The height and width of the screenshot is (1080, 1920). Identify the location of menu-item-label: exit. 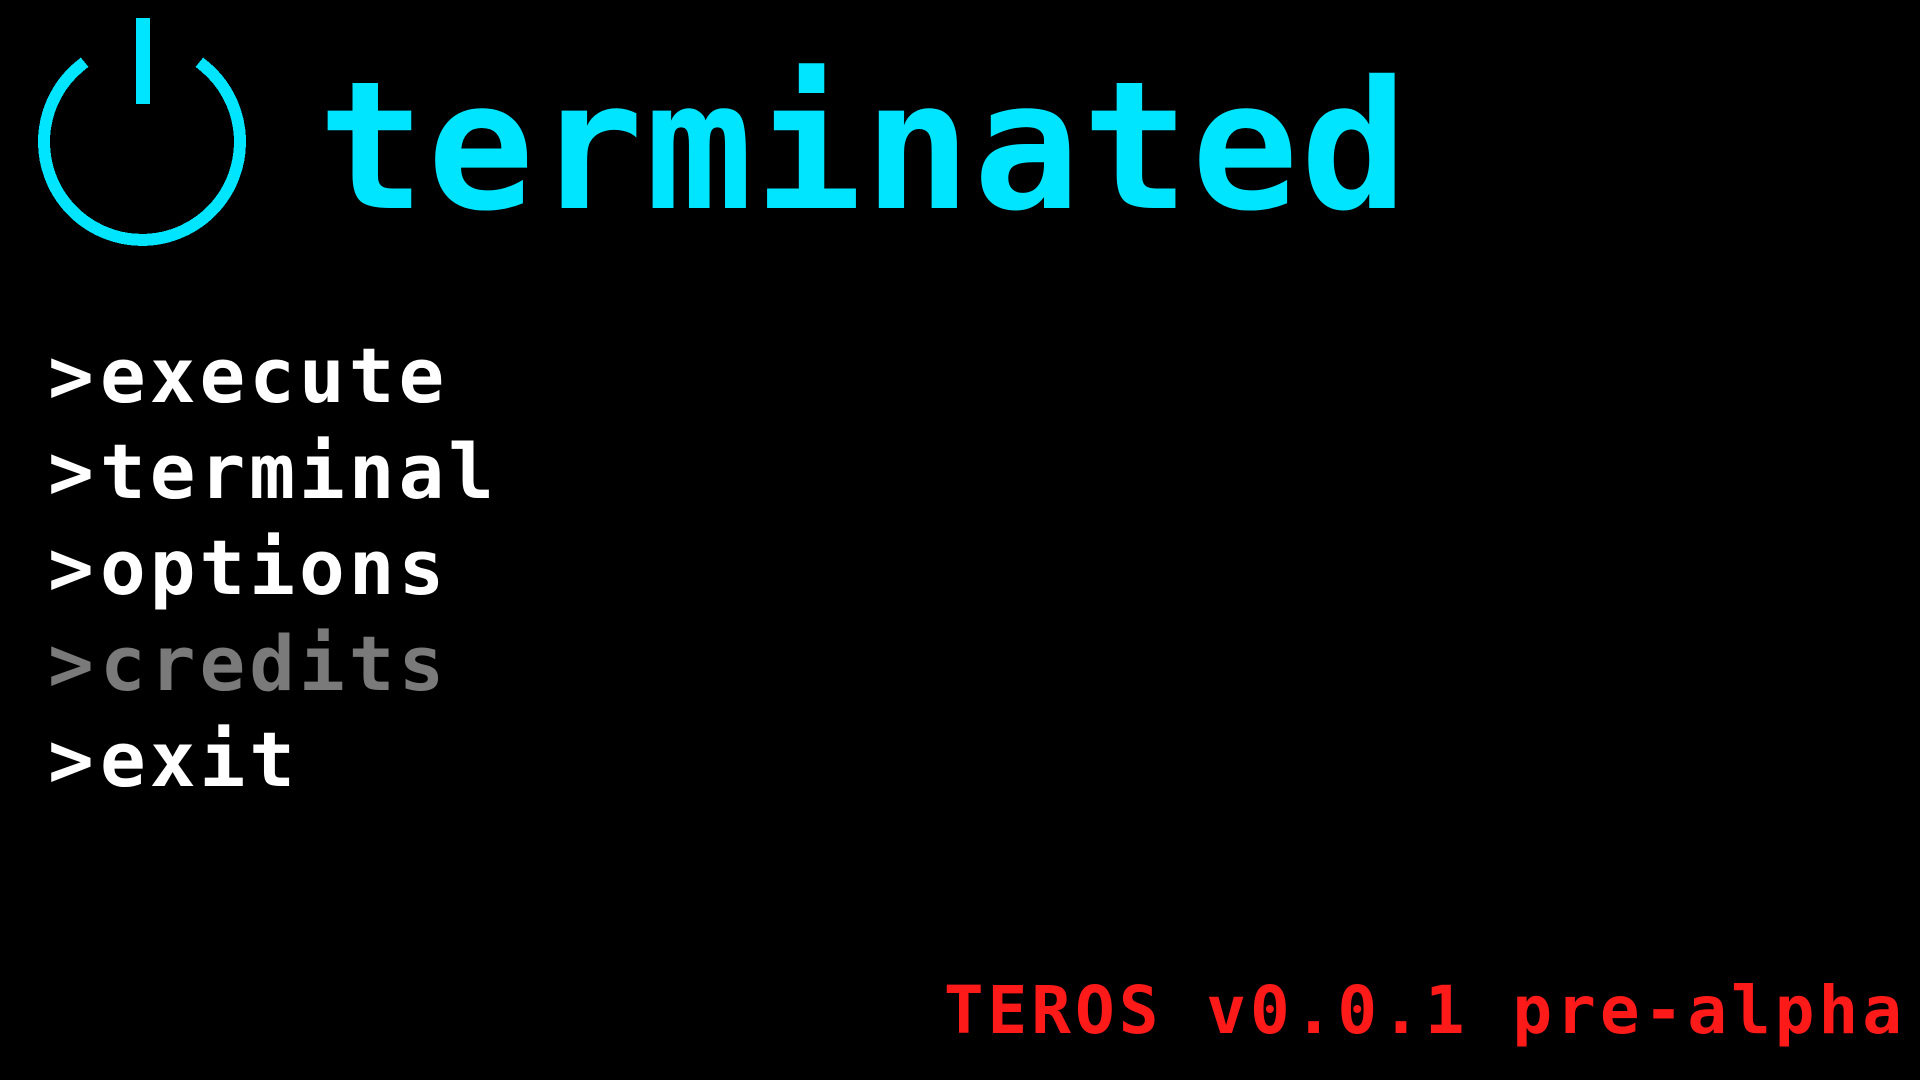
(200, 759).